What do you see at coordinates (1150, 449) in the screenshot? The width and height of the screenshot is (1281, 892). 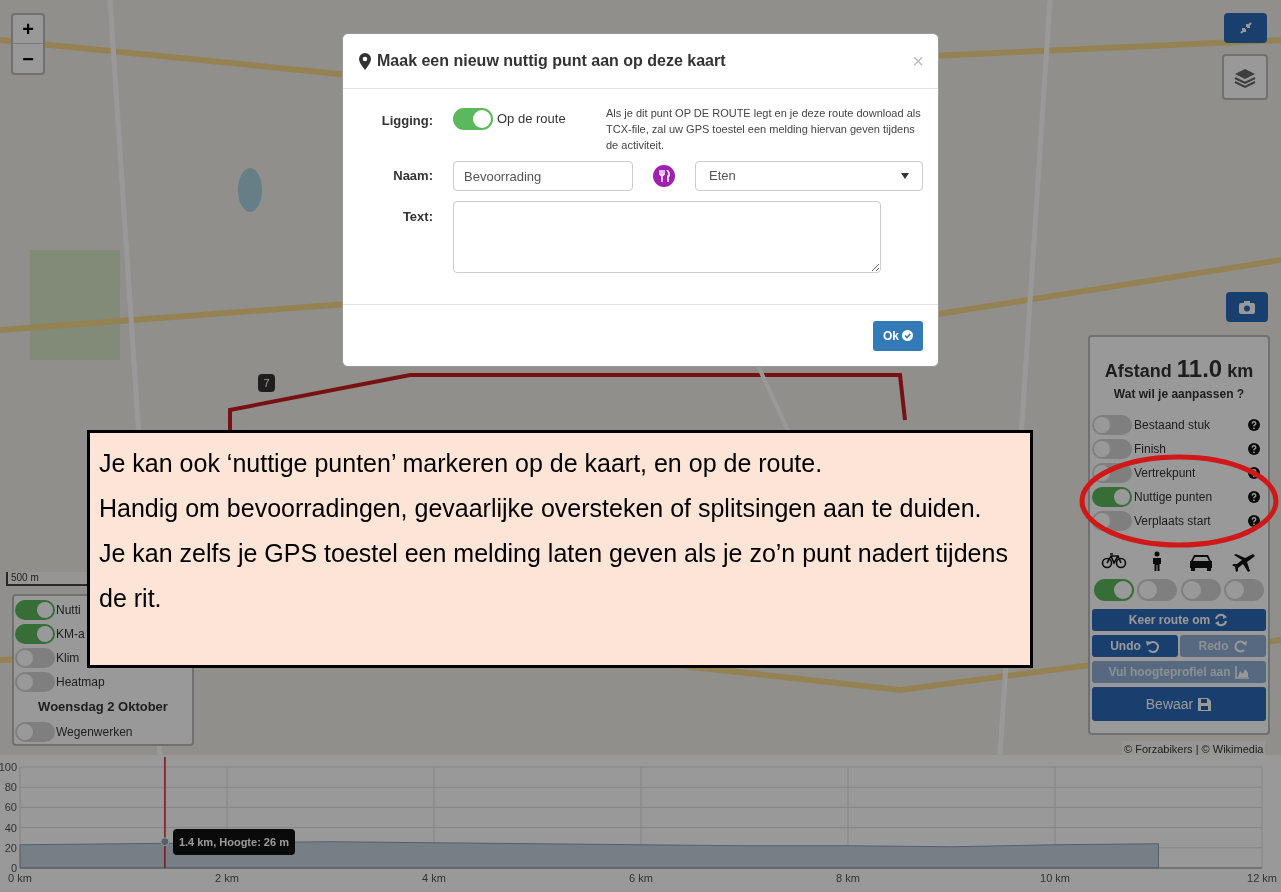 I see `option-label: Finish` at bounding box center [1150, 449].